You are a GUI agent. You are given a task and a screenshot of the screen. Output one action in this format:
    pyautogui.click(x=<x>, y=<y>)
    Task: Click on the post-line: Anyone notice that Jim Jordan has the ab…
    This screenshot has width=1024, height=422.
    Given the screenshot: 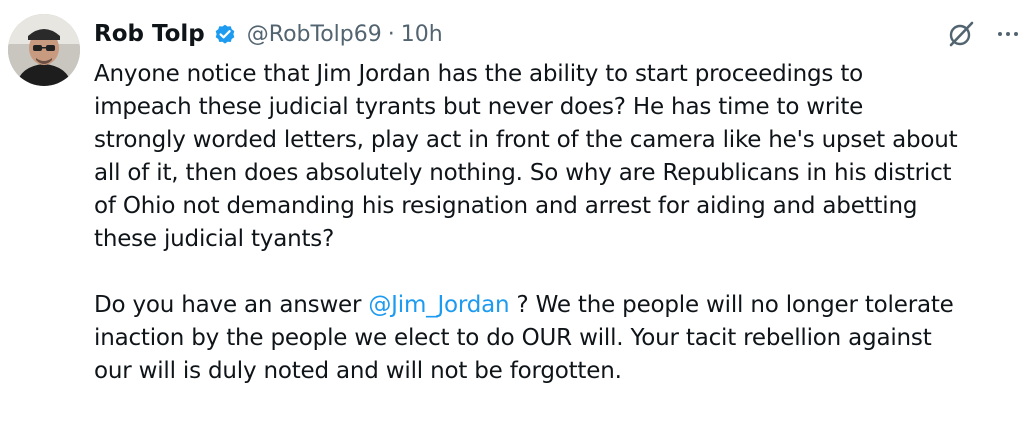 What is the action you would take?
    pyautogui.click(x=479, y=74)
    